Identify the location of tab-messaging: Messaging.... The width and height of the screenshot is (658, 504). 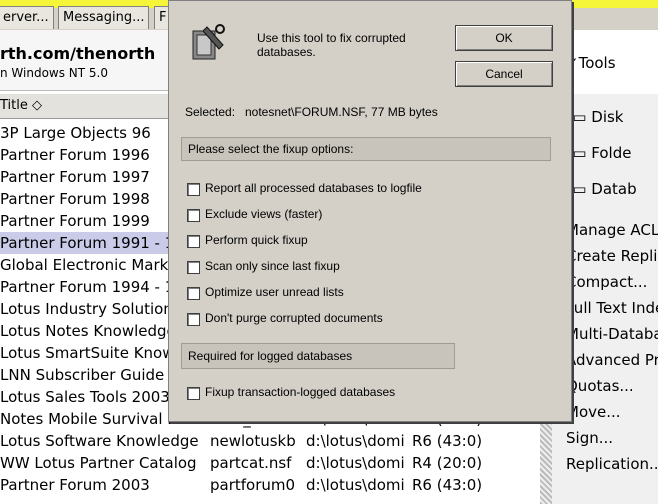
(104, 17).